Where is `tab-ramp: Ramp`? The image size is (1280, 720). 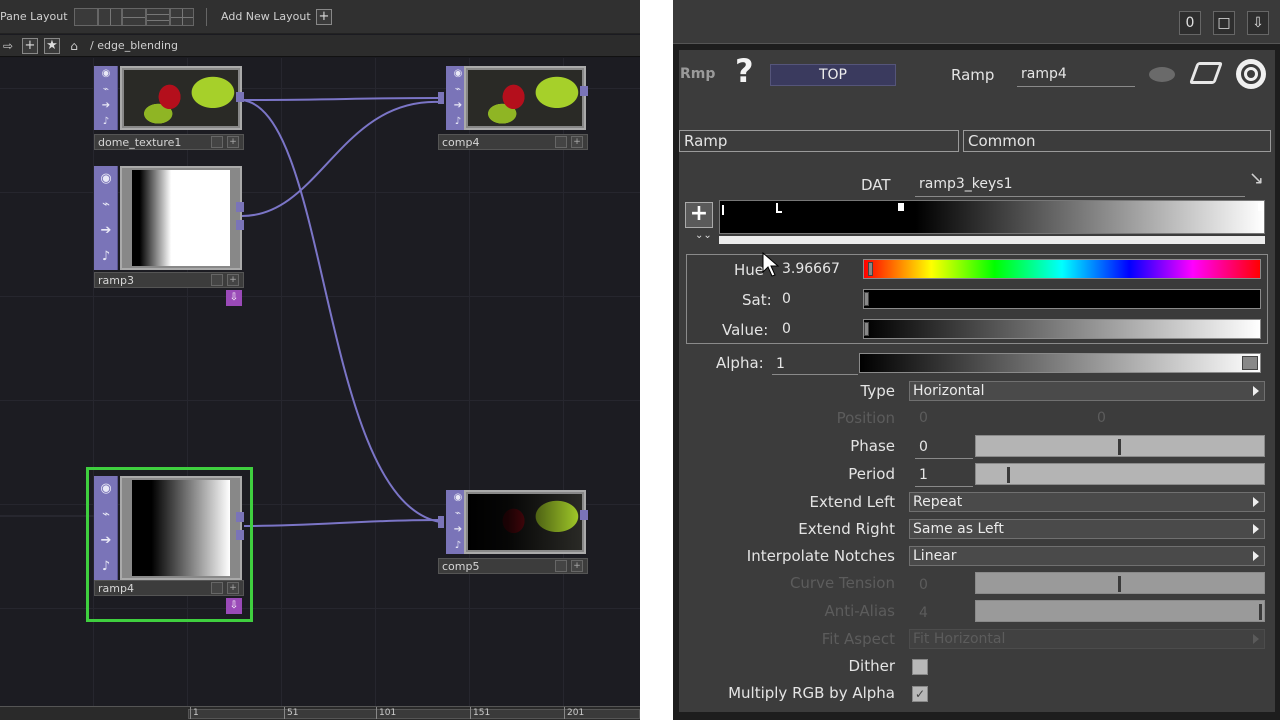
tab-ramp: Ramp is located at coordinates (819, 141).